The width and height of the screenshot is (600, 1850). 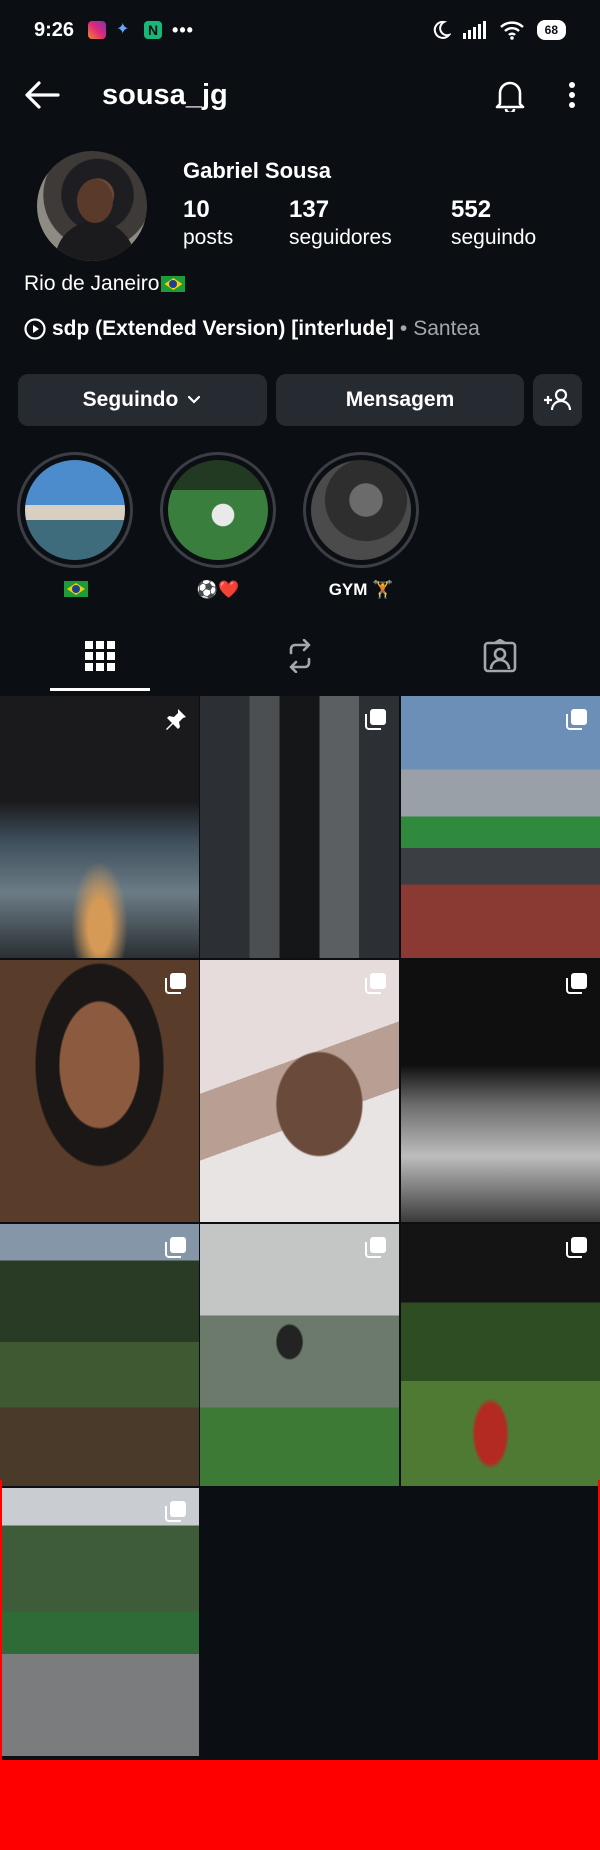 What do you see at coordinates (165, 94) in the screenshot?
I see `header-username: sousa_jg` at bounding box center [165, 94].